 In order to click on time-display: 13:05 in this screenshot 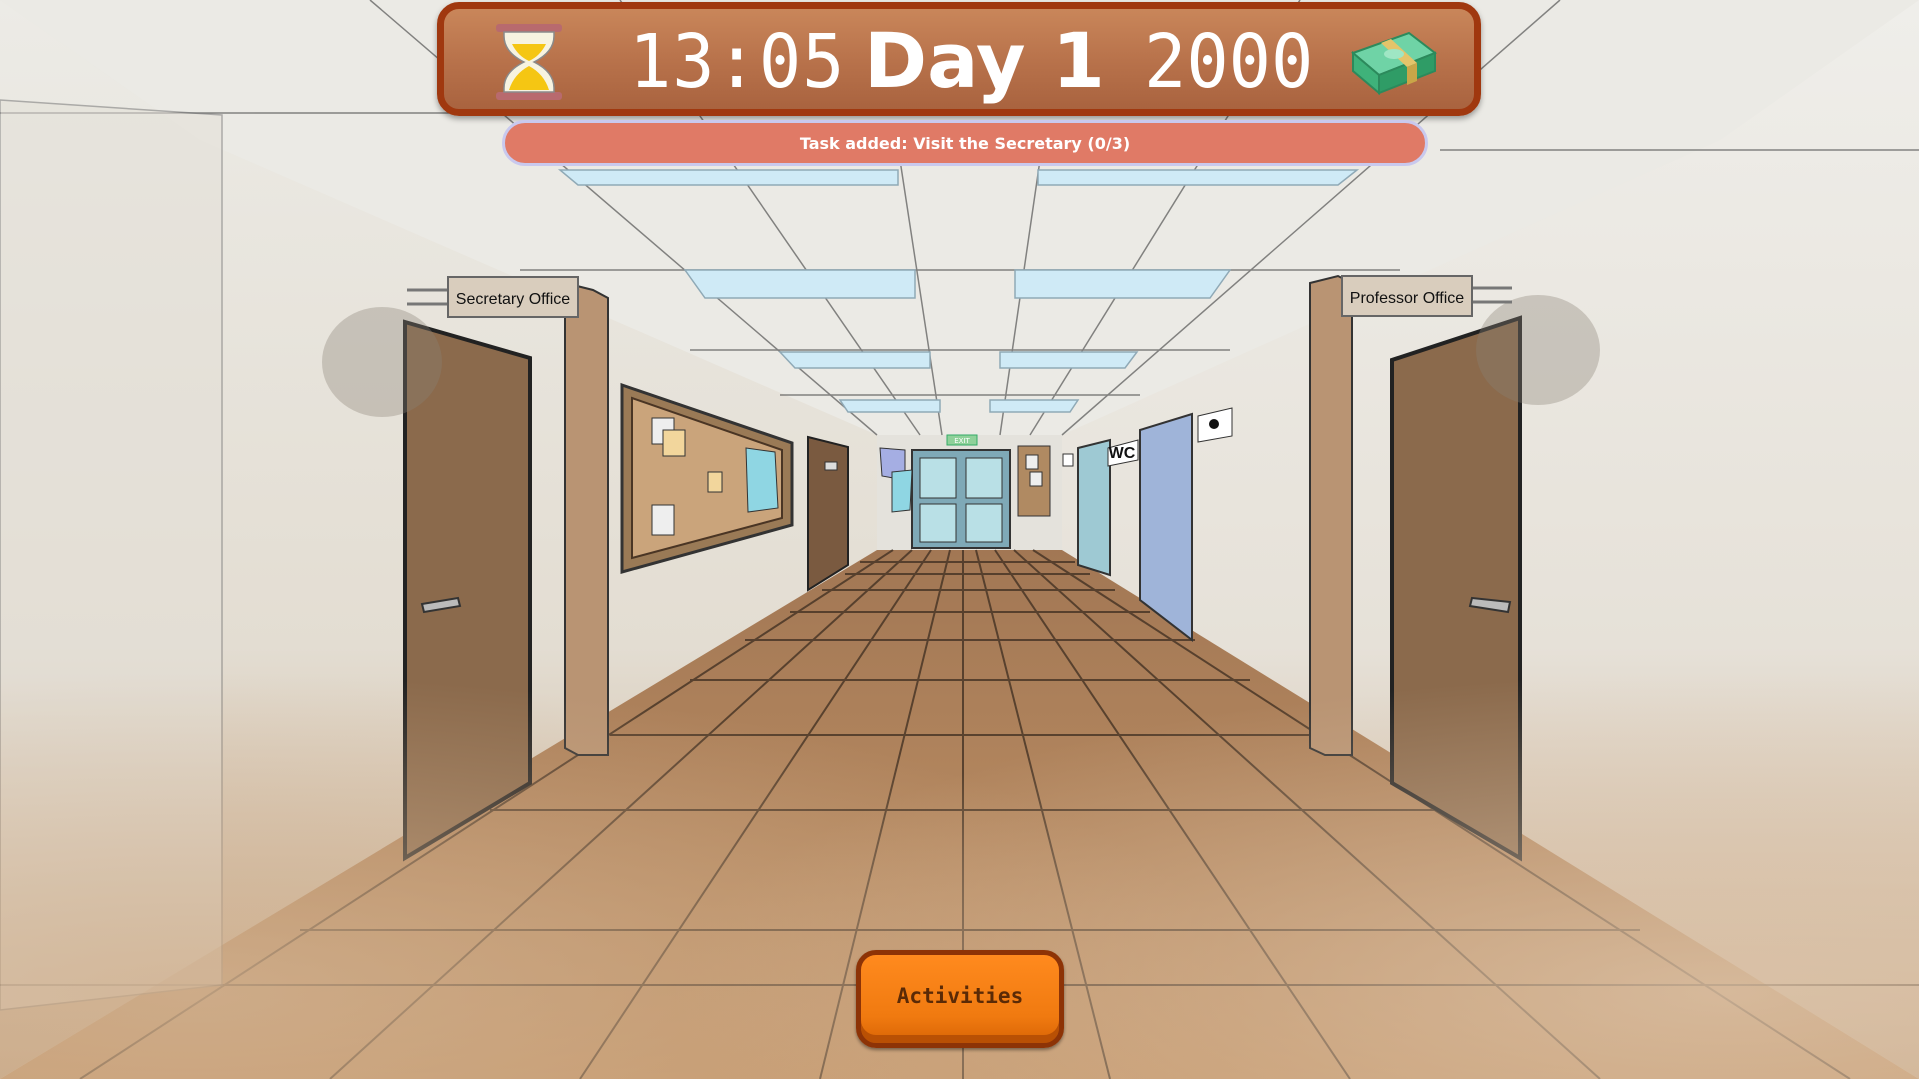, I will do `click(737, 62)`.